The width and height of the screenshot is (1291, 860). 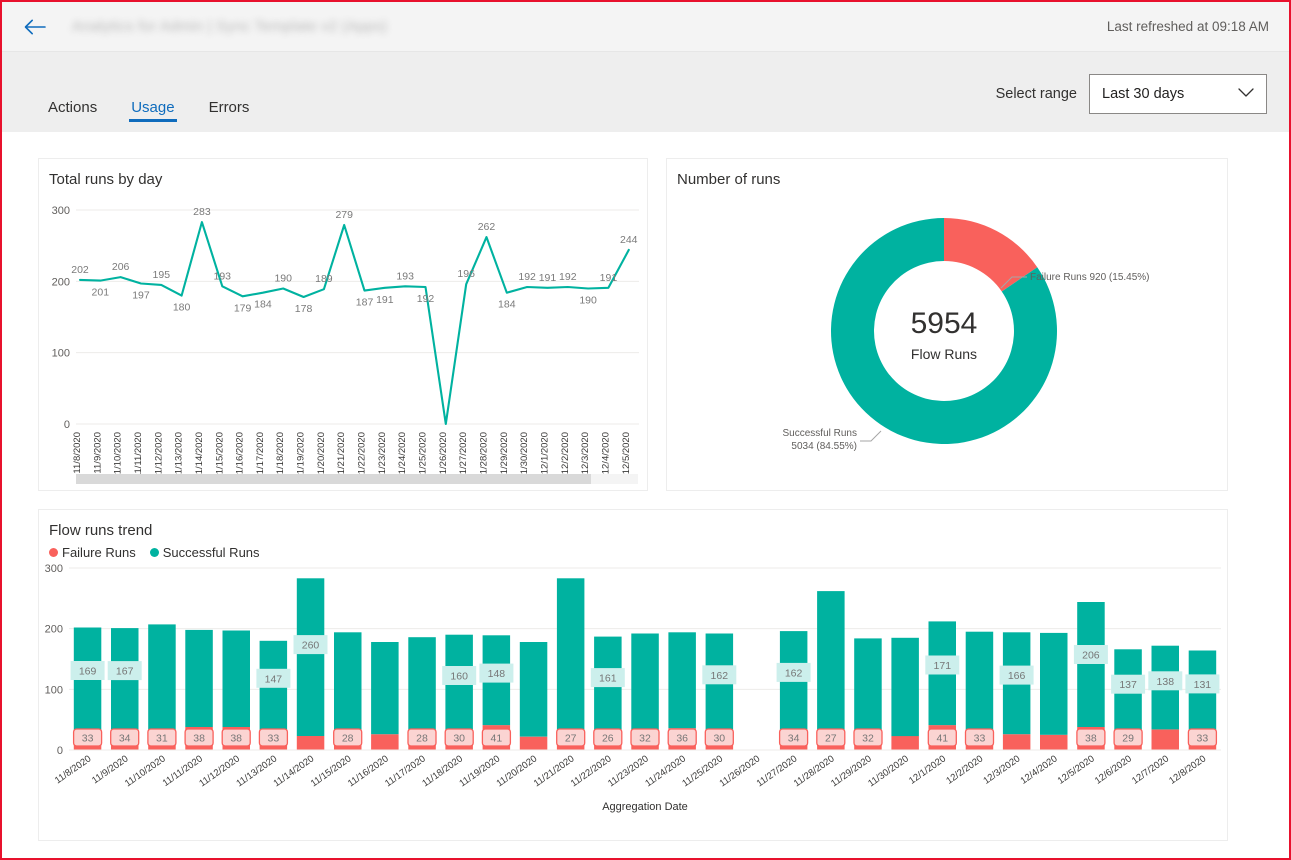 I want to click on bar-label-failure: 27, so click(x=571, y=739).